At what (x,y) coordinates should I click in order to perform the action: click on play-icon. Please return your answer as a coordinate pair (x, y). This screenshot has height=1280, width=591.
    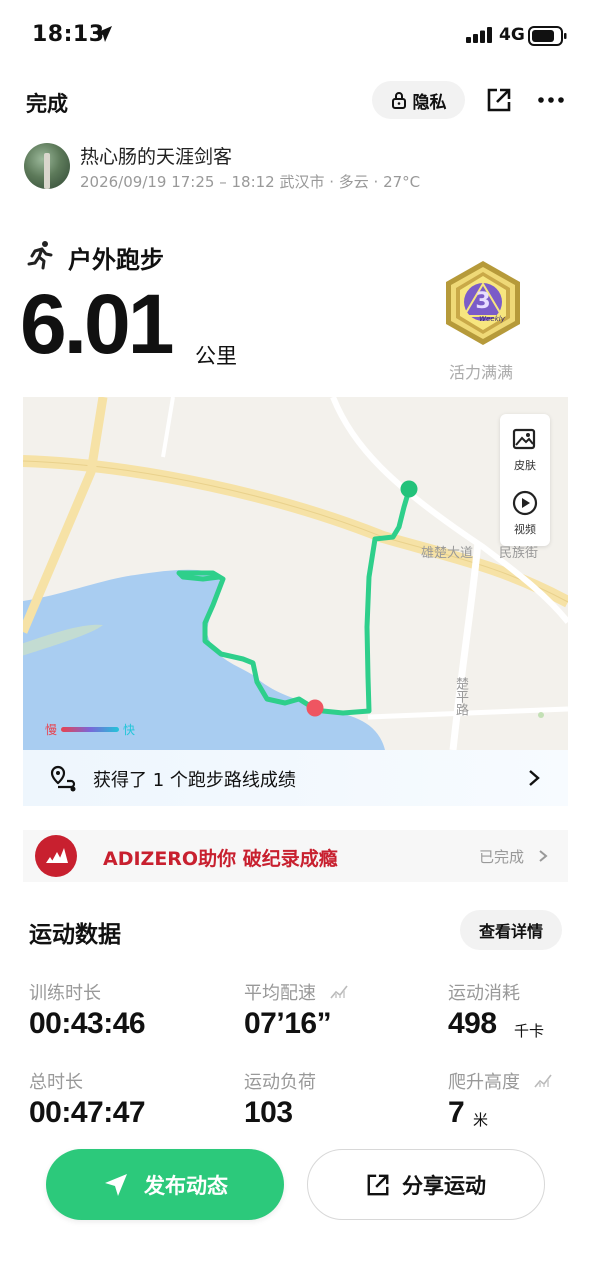
    Looking at the image, I should click on (525, 503).